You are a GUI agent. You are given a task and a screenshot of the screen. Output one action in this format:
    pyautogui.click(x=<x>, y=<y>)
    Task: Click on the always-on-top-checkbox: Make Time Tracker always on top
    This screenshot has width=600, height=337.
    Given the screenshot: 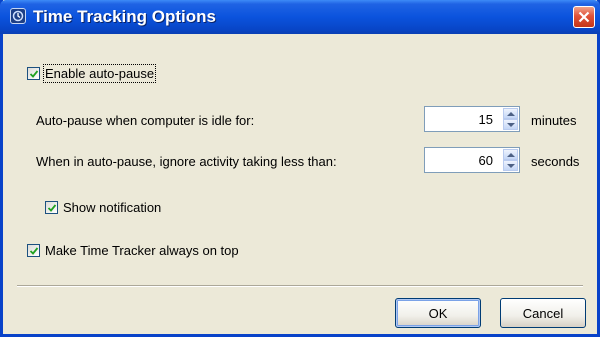 What is the action you would take?
    pyautogui.click(x=133, y=250)
    